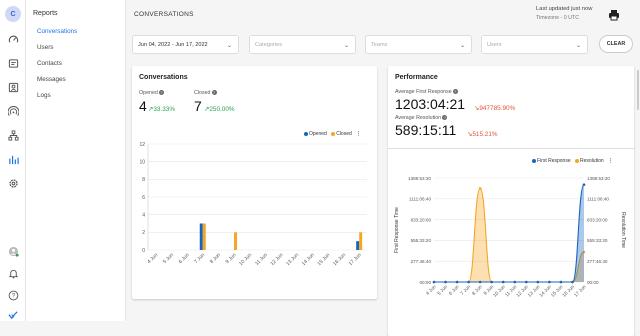 This screenshot has width=640, height=336. I want to click on legend-resolution: Resolution, so click(592, 161).